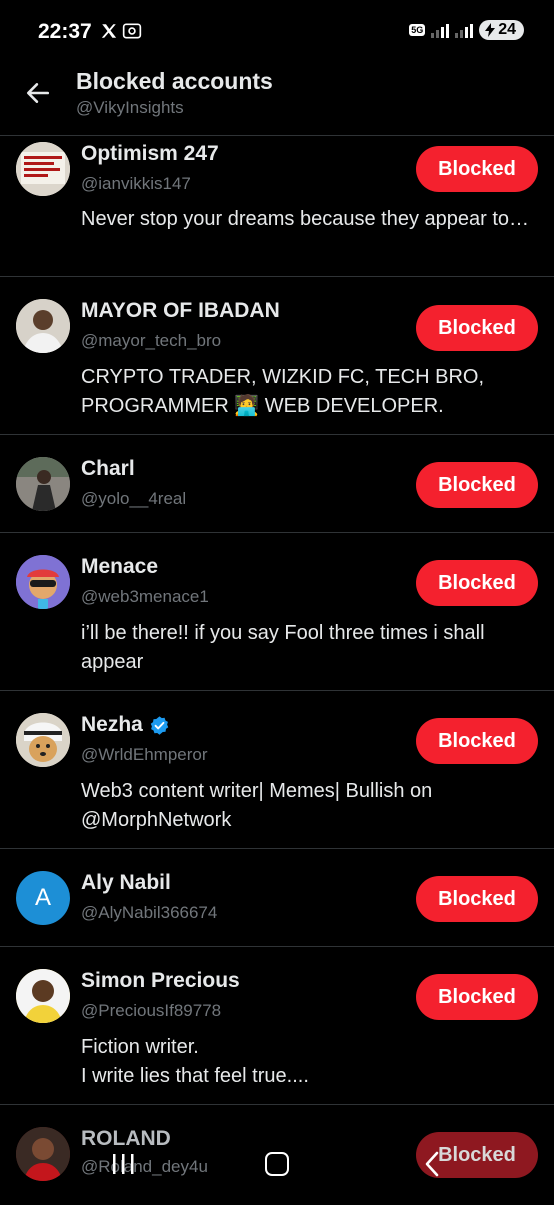 The width and height of the screenshot is (554, 1205). I want to click on account-handle: @PreciousIf89778, so click(151, 1010).